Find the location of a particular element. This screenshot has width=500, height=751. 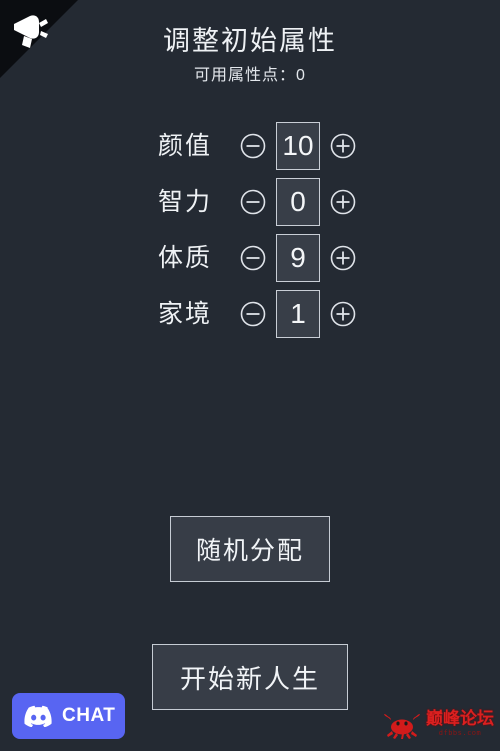

crab-icon is located at coordinates (402, 724).